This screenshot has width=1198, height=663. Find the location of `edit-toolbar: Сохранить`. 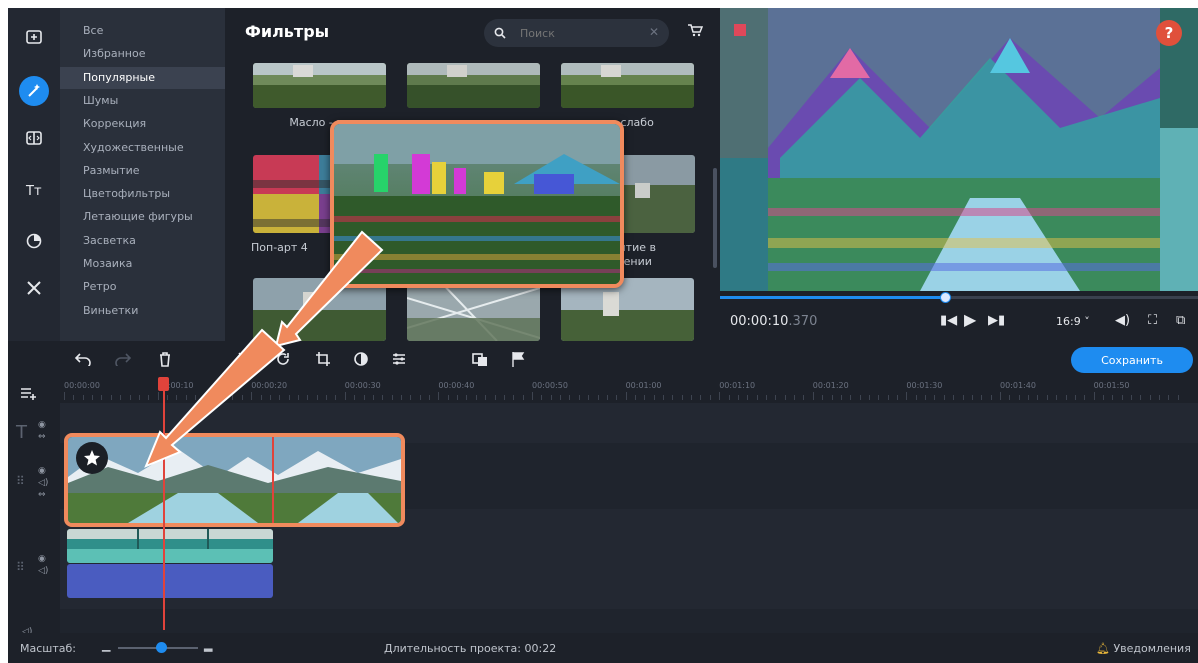

edit-toolbar: Сохранить is located at coordinates (603, 359).